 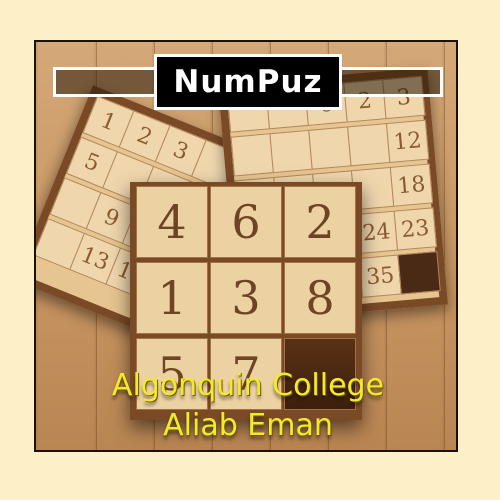 What do you see at coordinates (248, 425) in the screenshot?
I see `credit-author: Aliab Eman` at bounding box center [248, 425].